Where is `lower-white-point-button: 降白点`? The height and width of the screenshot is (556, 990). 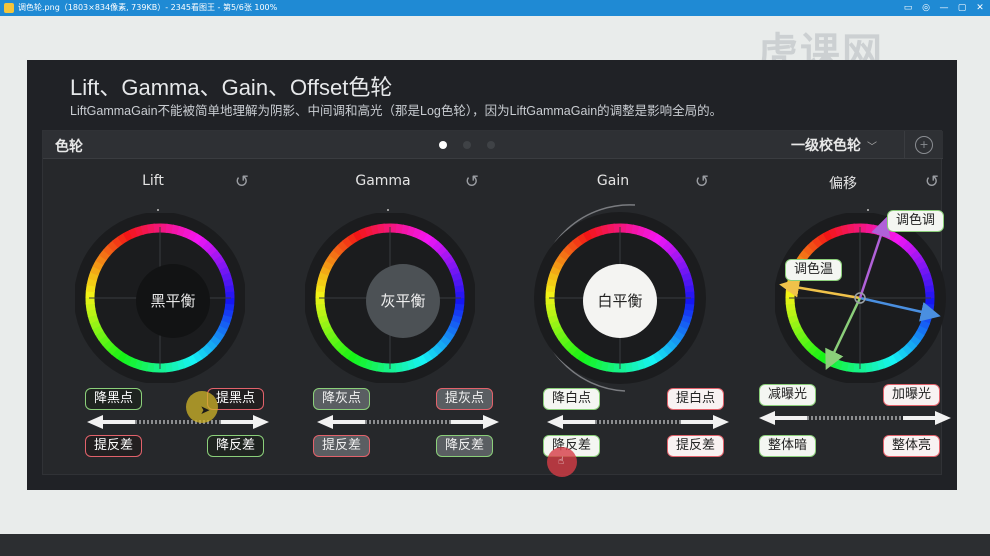 lower-white-point-button: 降白点 is located at coordinates (572, 399).